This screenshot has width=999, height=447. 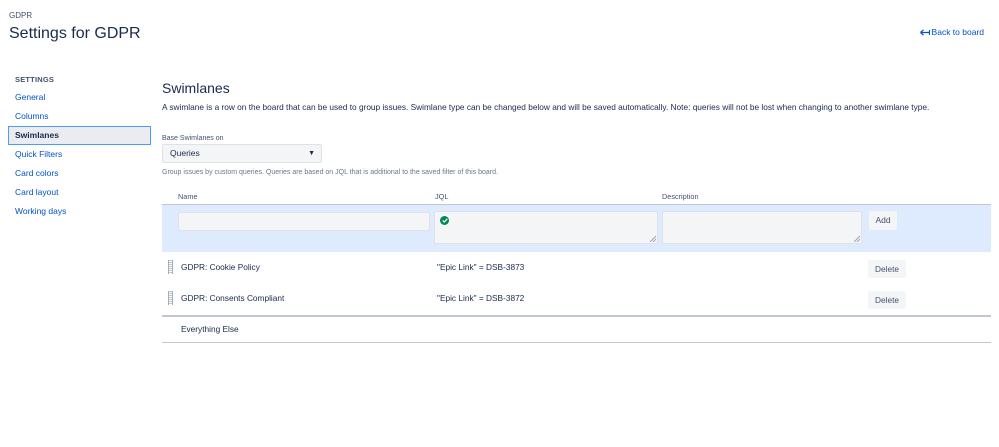 I want to click on breadcrumb: GDPR, so click(x=20, y=15).